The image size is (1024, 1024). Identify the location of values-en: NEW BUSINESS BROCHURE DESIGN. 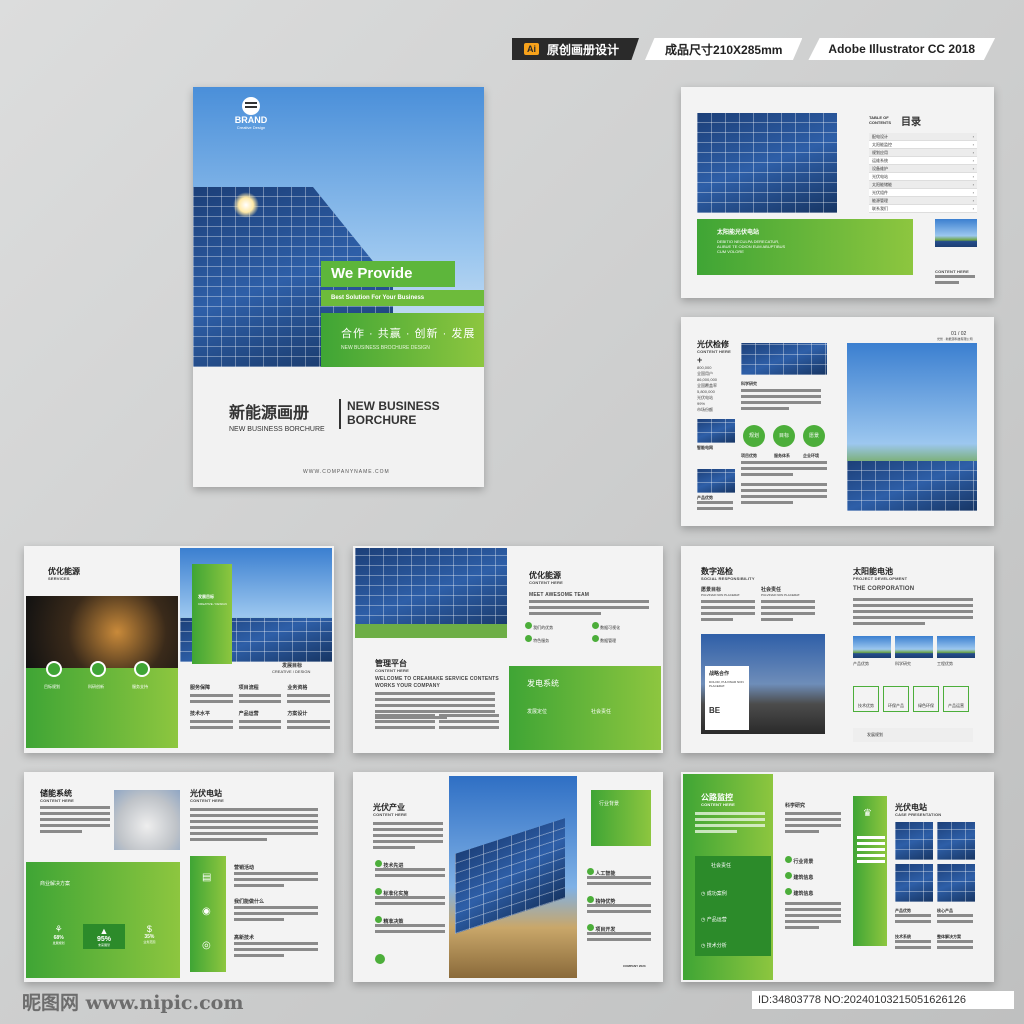
(385, 348).